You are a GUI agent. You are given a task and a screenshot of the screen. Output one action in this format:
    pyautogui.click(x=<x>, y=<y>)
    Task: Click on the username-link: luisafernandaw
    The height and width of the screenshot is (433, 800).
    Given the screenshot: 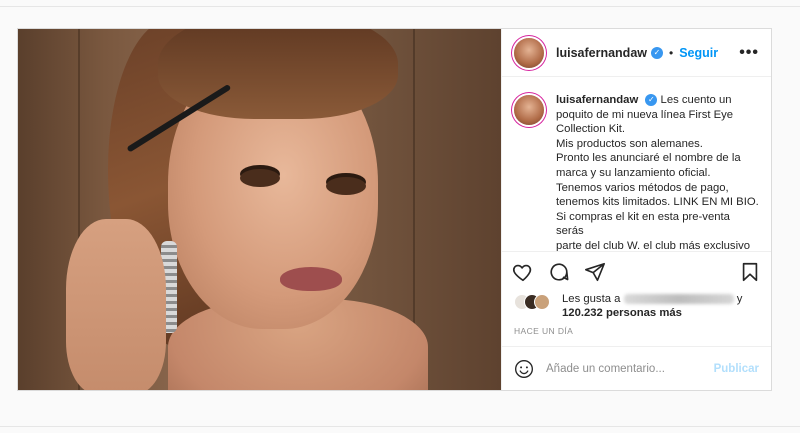 What is the action you would take?
    pyautogui.click(x=601, y=53)
    